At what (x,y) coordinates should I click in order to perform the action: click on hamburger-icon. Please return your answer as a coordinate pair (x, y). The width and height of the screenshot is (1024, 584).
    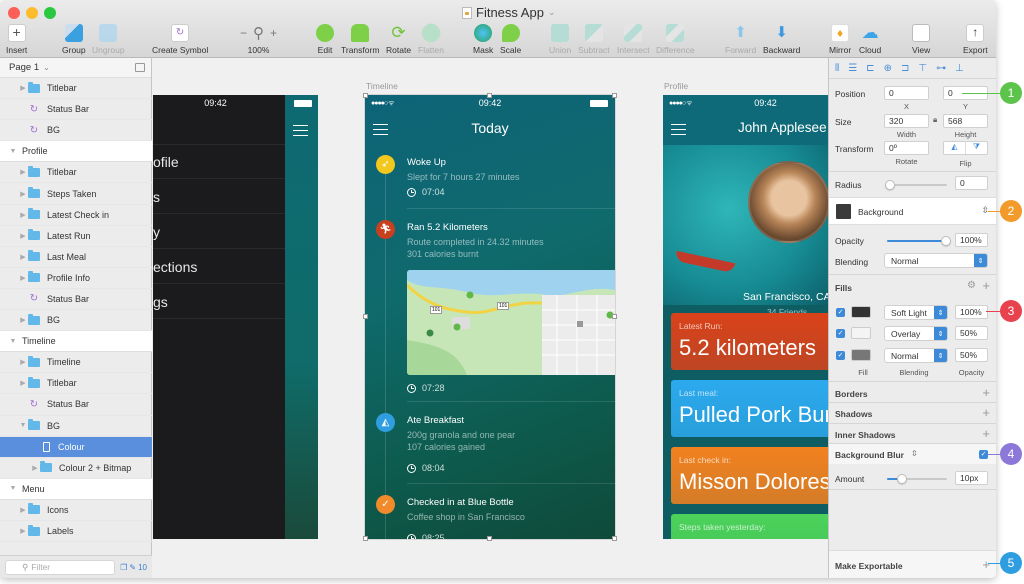
    Looking at the image, I should click on (300, 130).